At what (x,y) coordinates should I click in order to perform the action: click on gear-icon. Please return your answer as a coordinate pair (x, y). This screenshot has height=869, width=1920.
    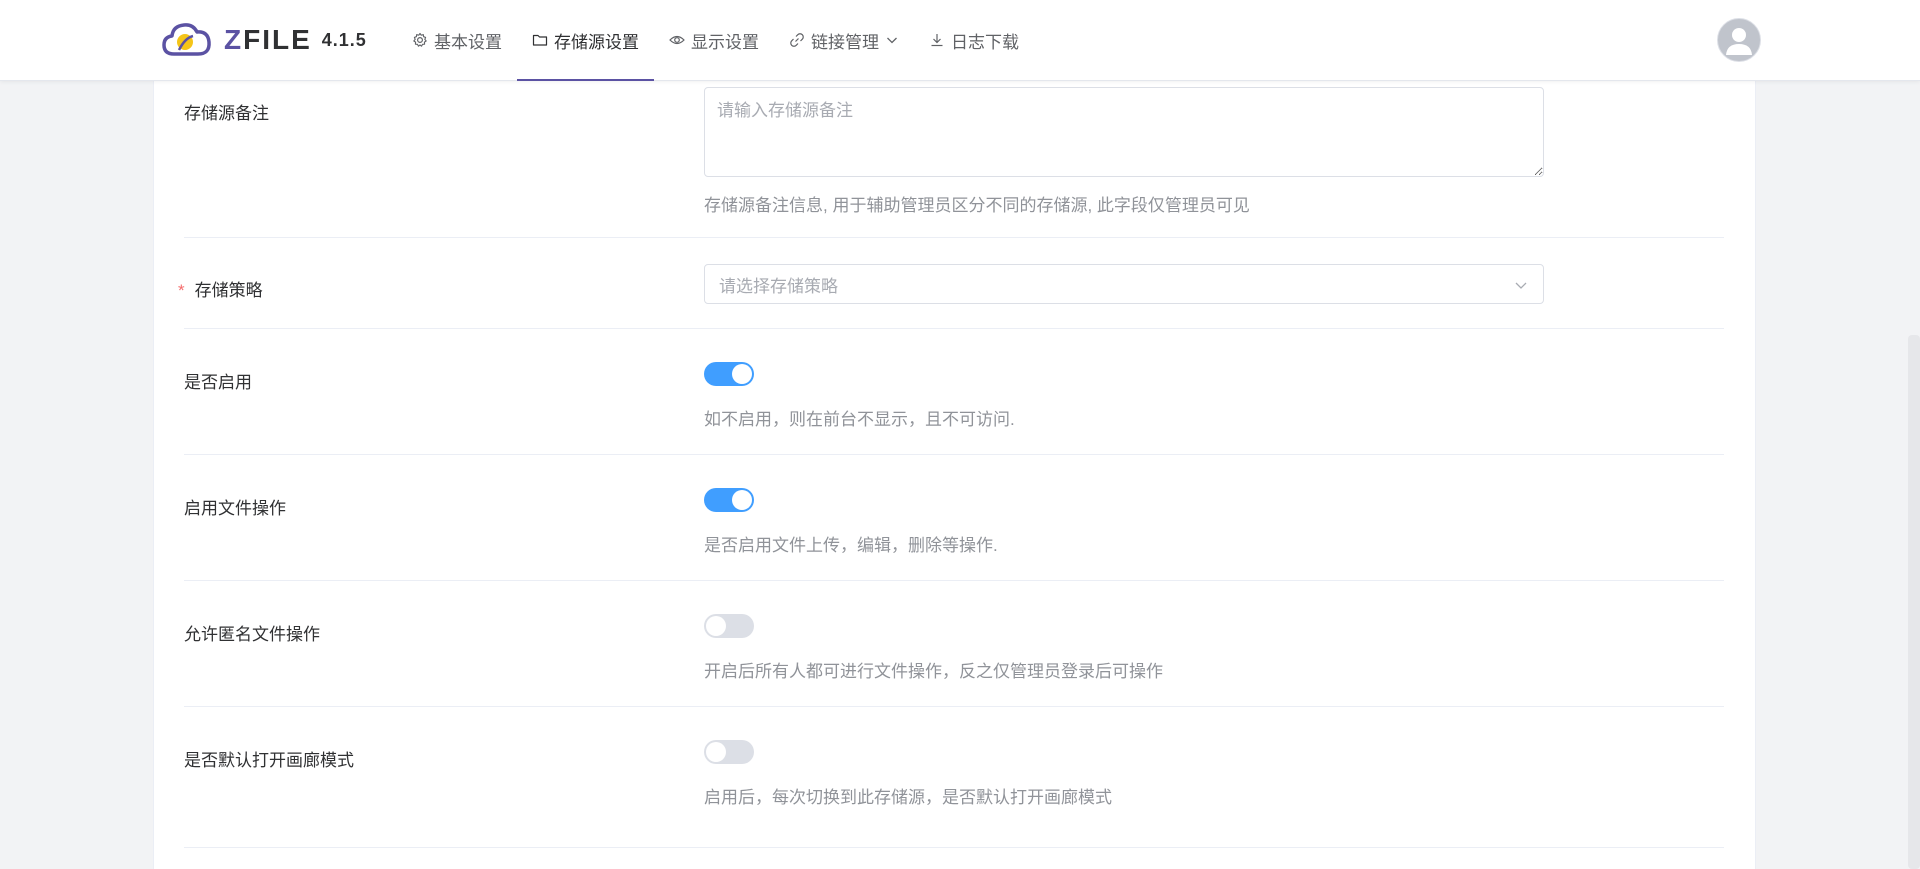
    Looking at the image, I should click on (420, 39).